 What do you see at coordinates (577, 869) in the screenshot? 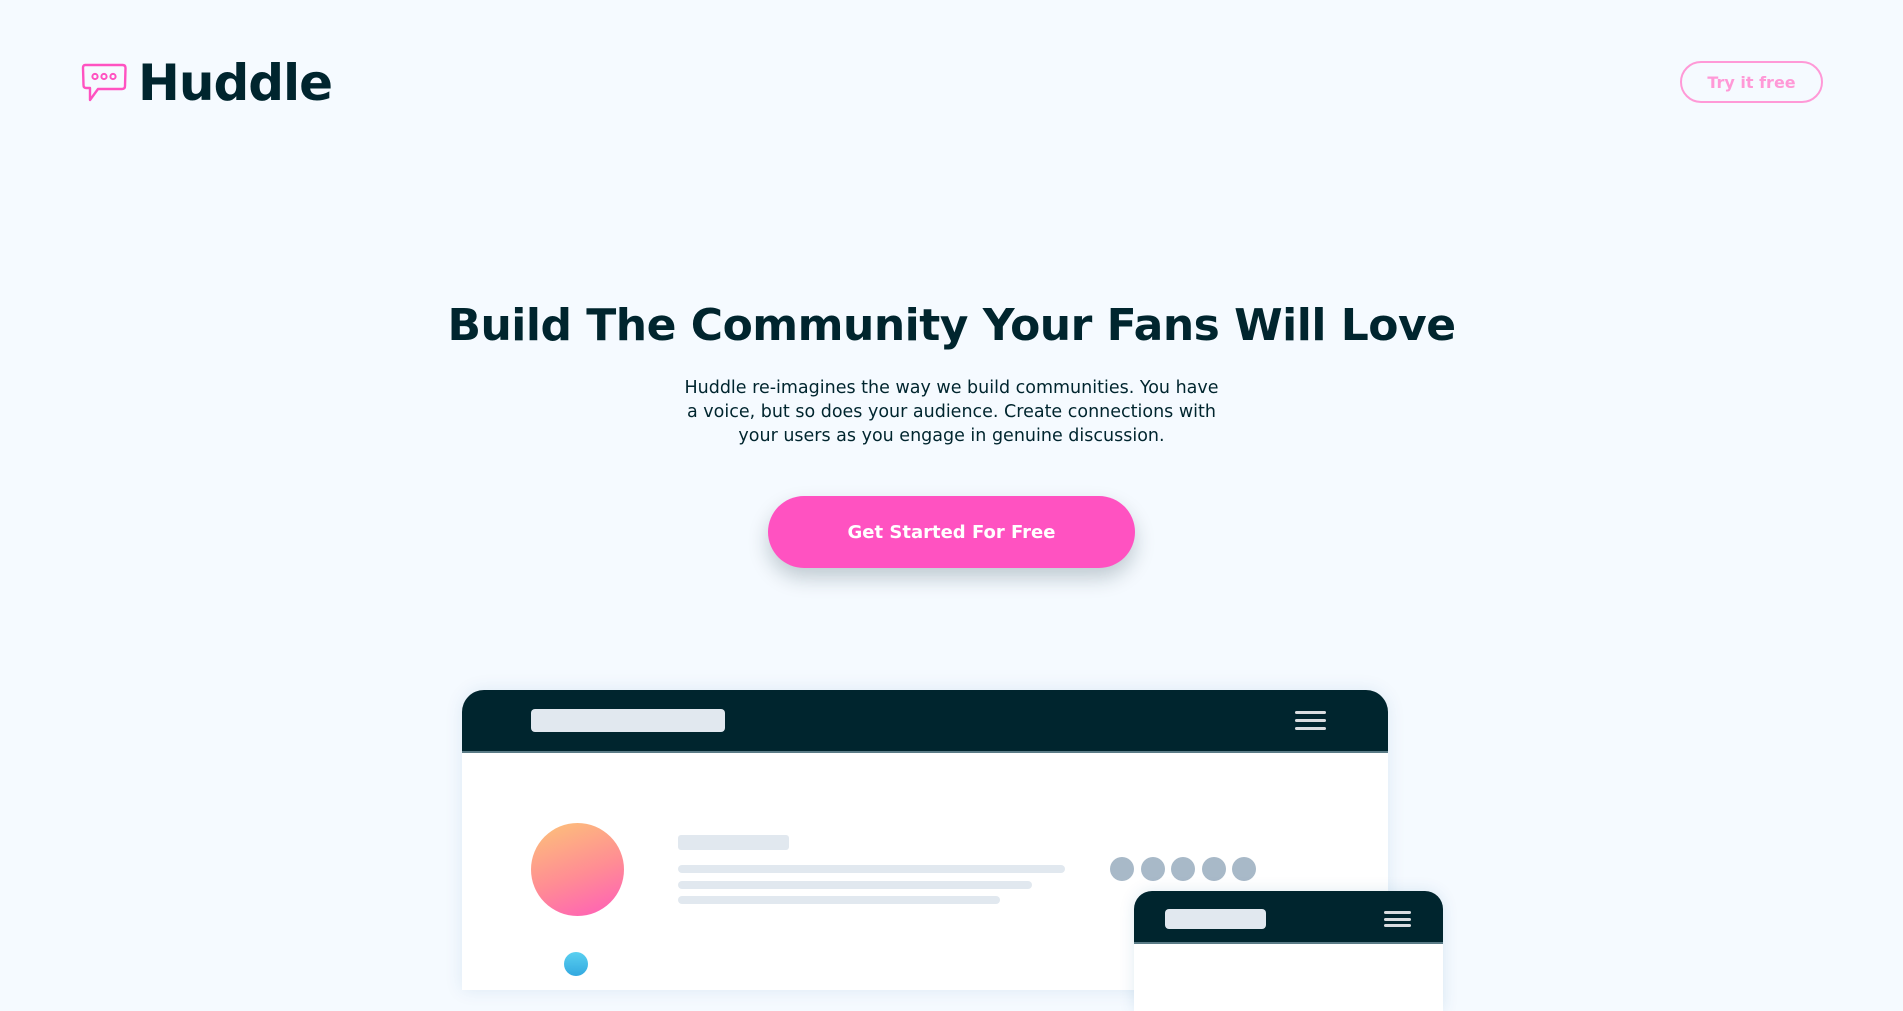
I see `avatar-placeholder` at bounding box center [577, 869].